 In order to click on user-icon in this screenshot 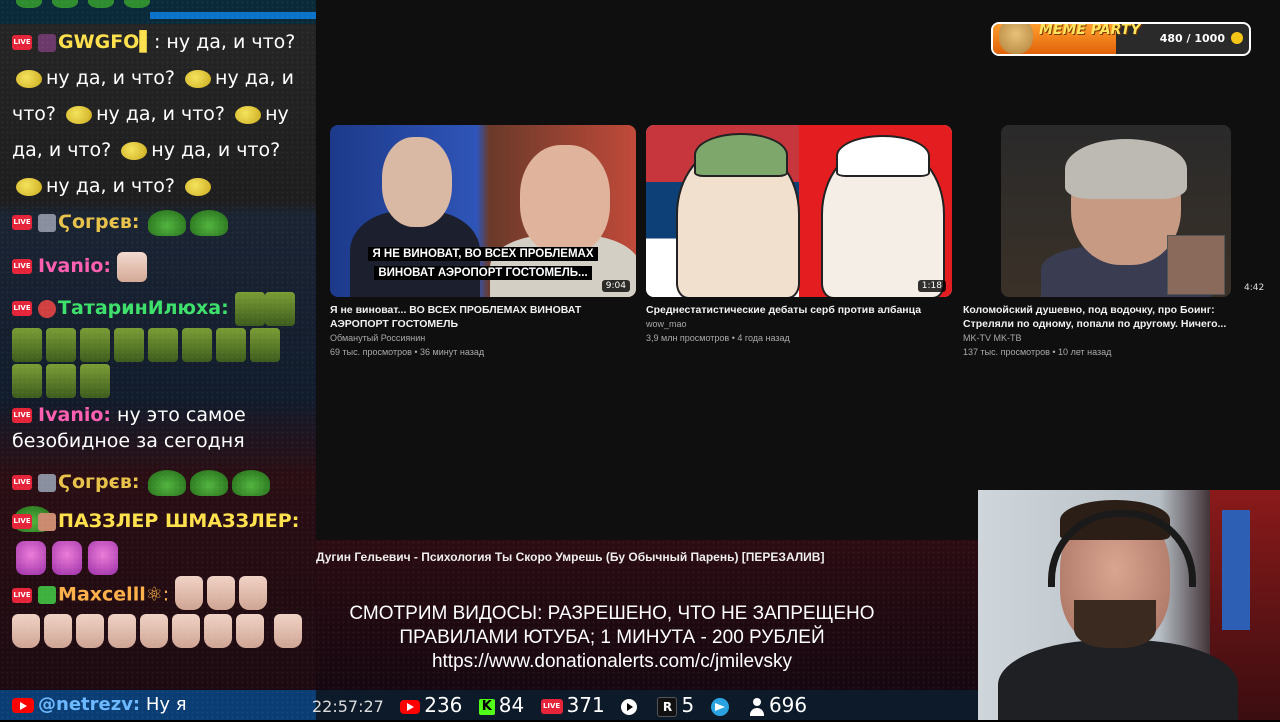, I will do `click(757, 706)`.